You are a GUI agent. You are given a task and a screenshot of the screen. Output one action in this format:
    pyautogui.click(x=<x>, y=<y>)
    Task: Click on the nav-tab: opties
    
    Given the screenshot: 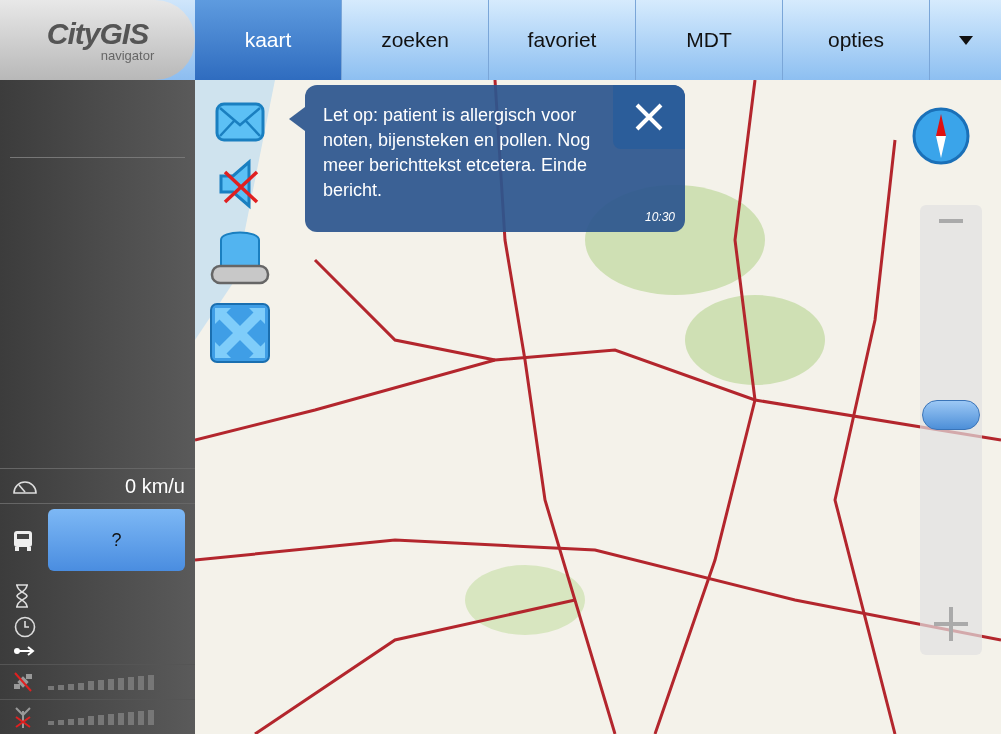 What is the action you would take?
    pyautogui.click(x=856, y=40)
    